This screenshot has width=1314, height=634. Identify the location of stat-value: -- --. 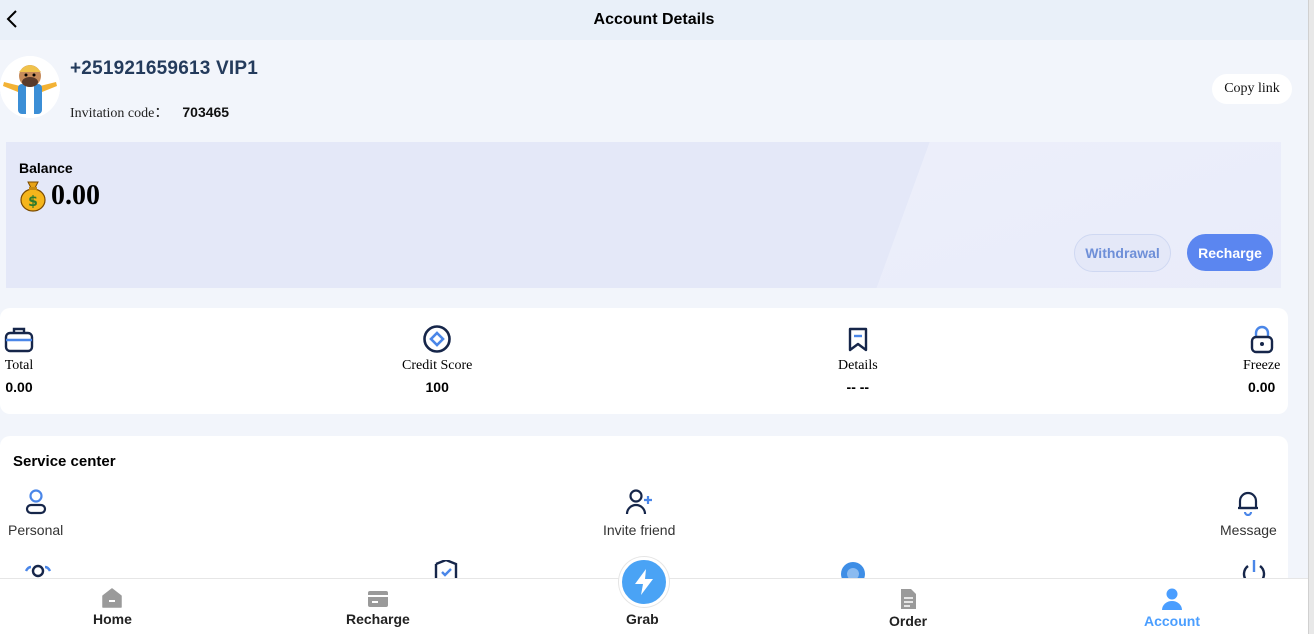
(858, 387).